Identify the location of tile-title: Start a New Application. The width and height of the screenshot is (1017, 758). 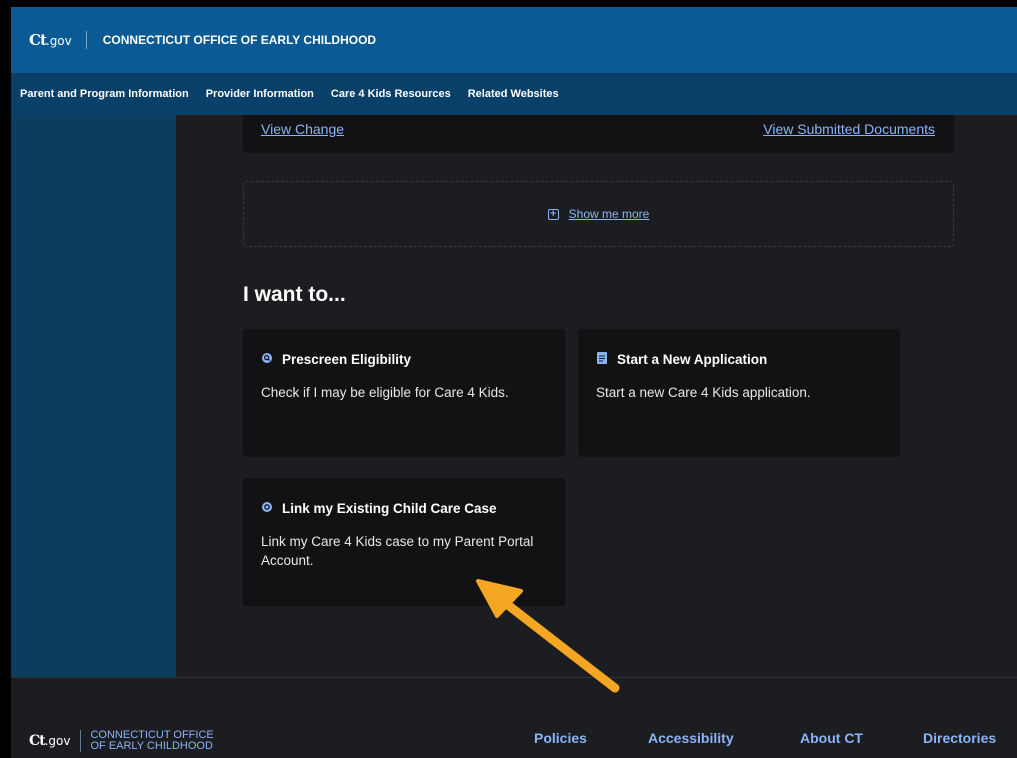
(692, 359).